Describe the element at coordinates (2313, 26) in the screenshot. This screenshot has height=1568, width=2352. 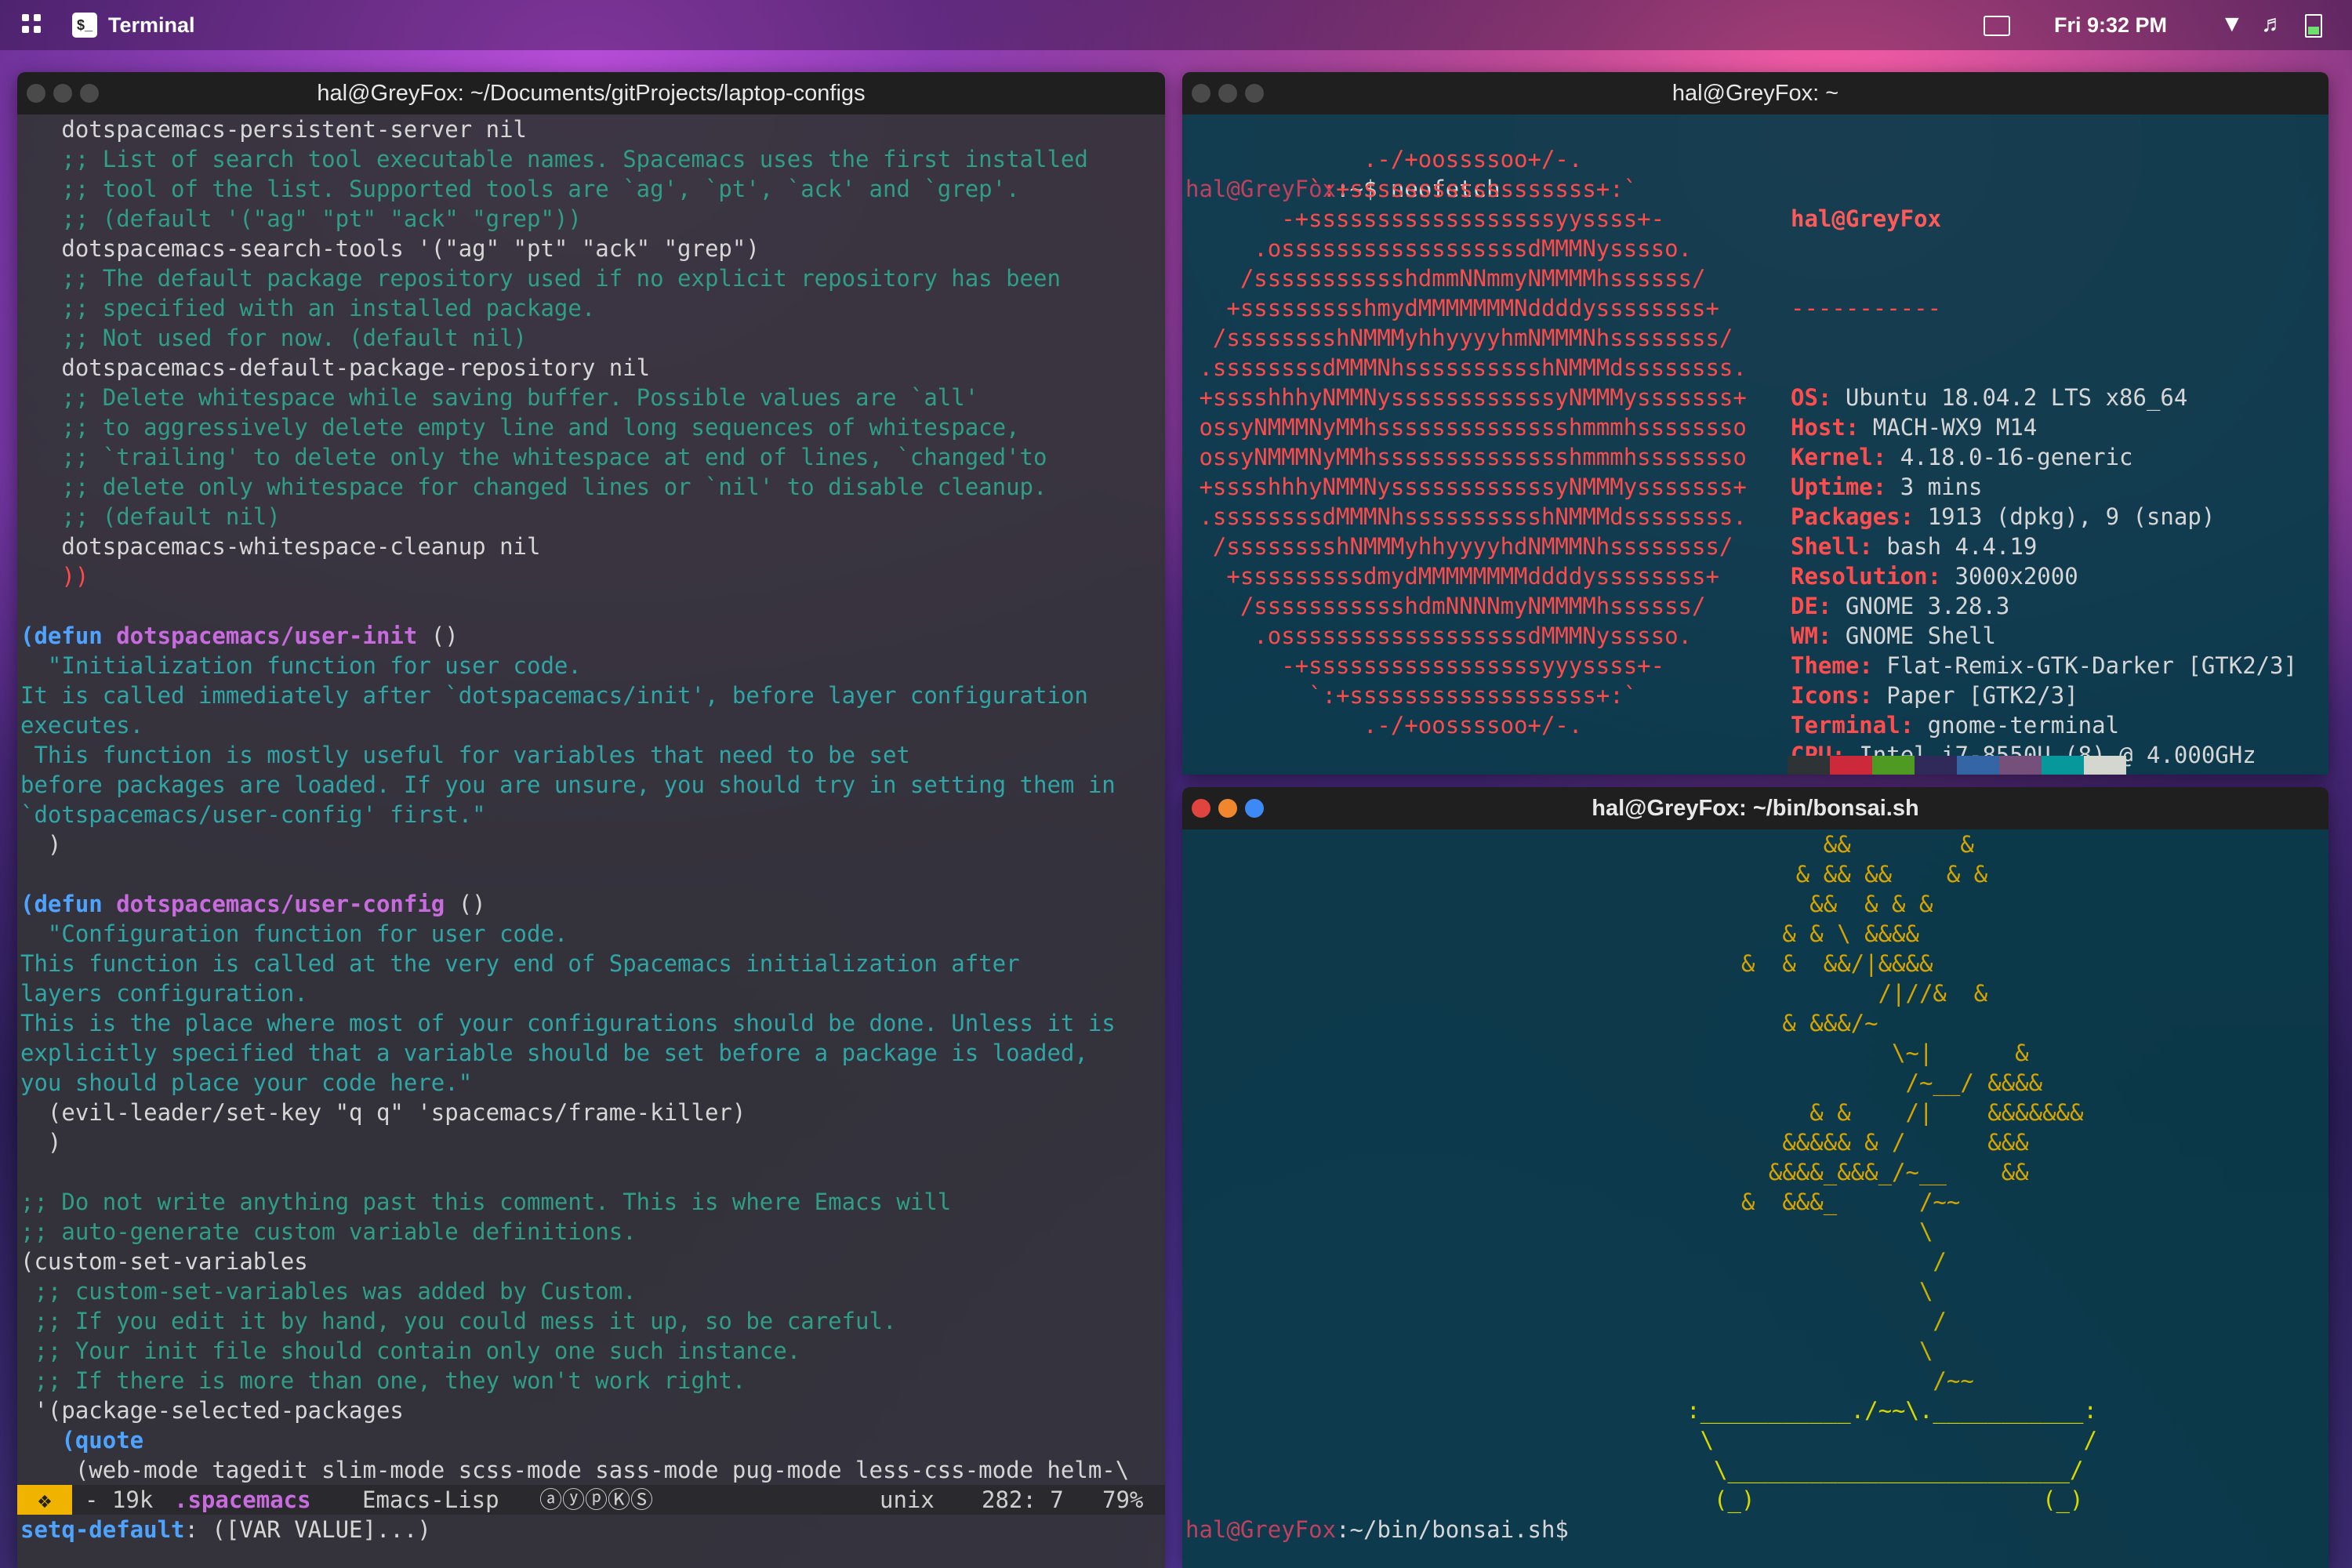
I see `battery-icon` at that location.